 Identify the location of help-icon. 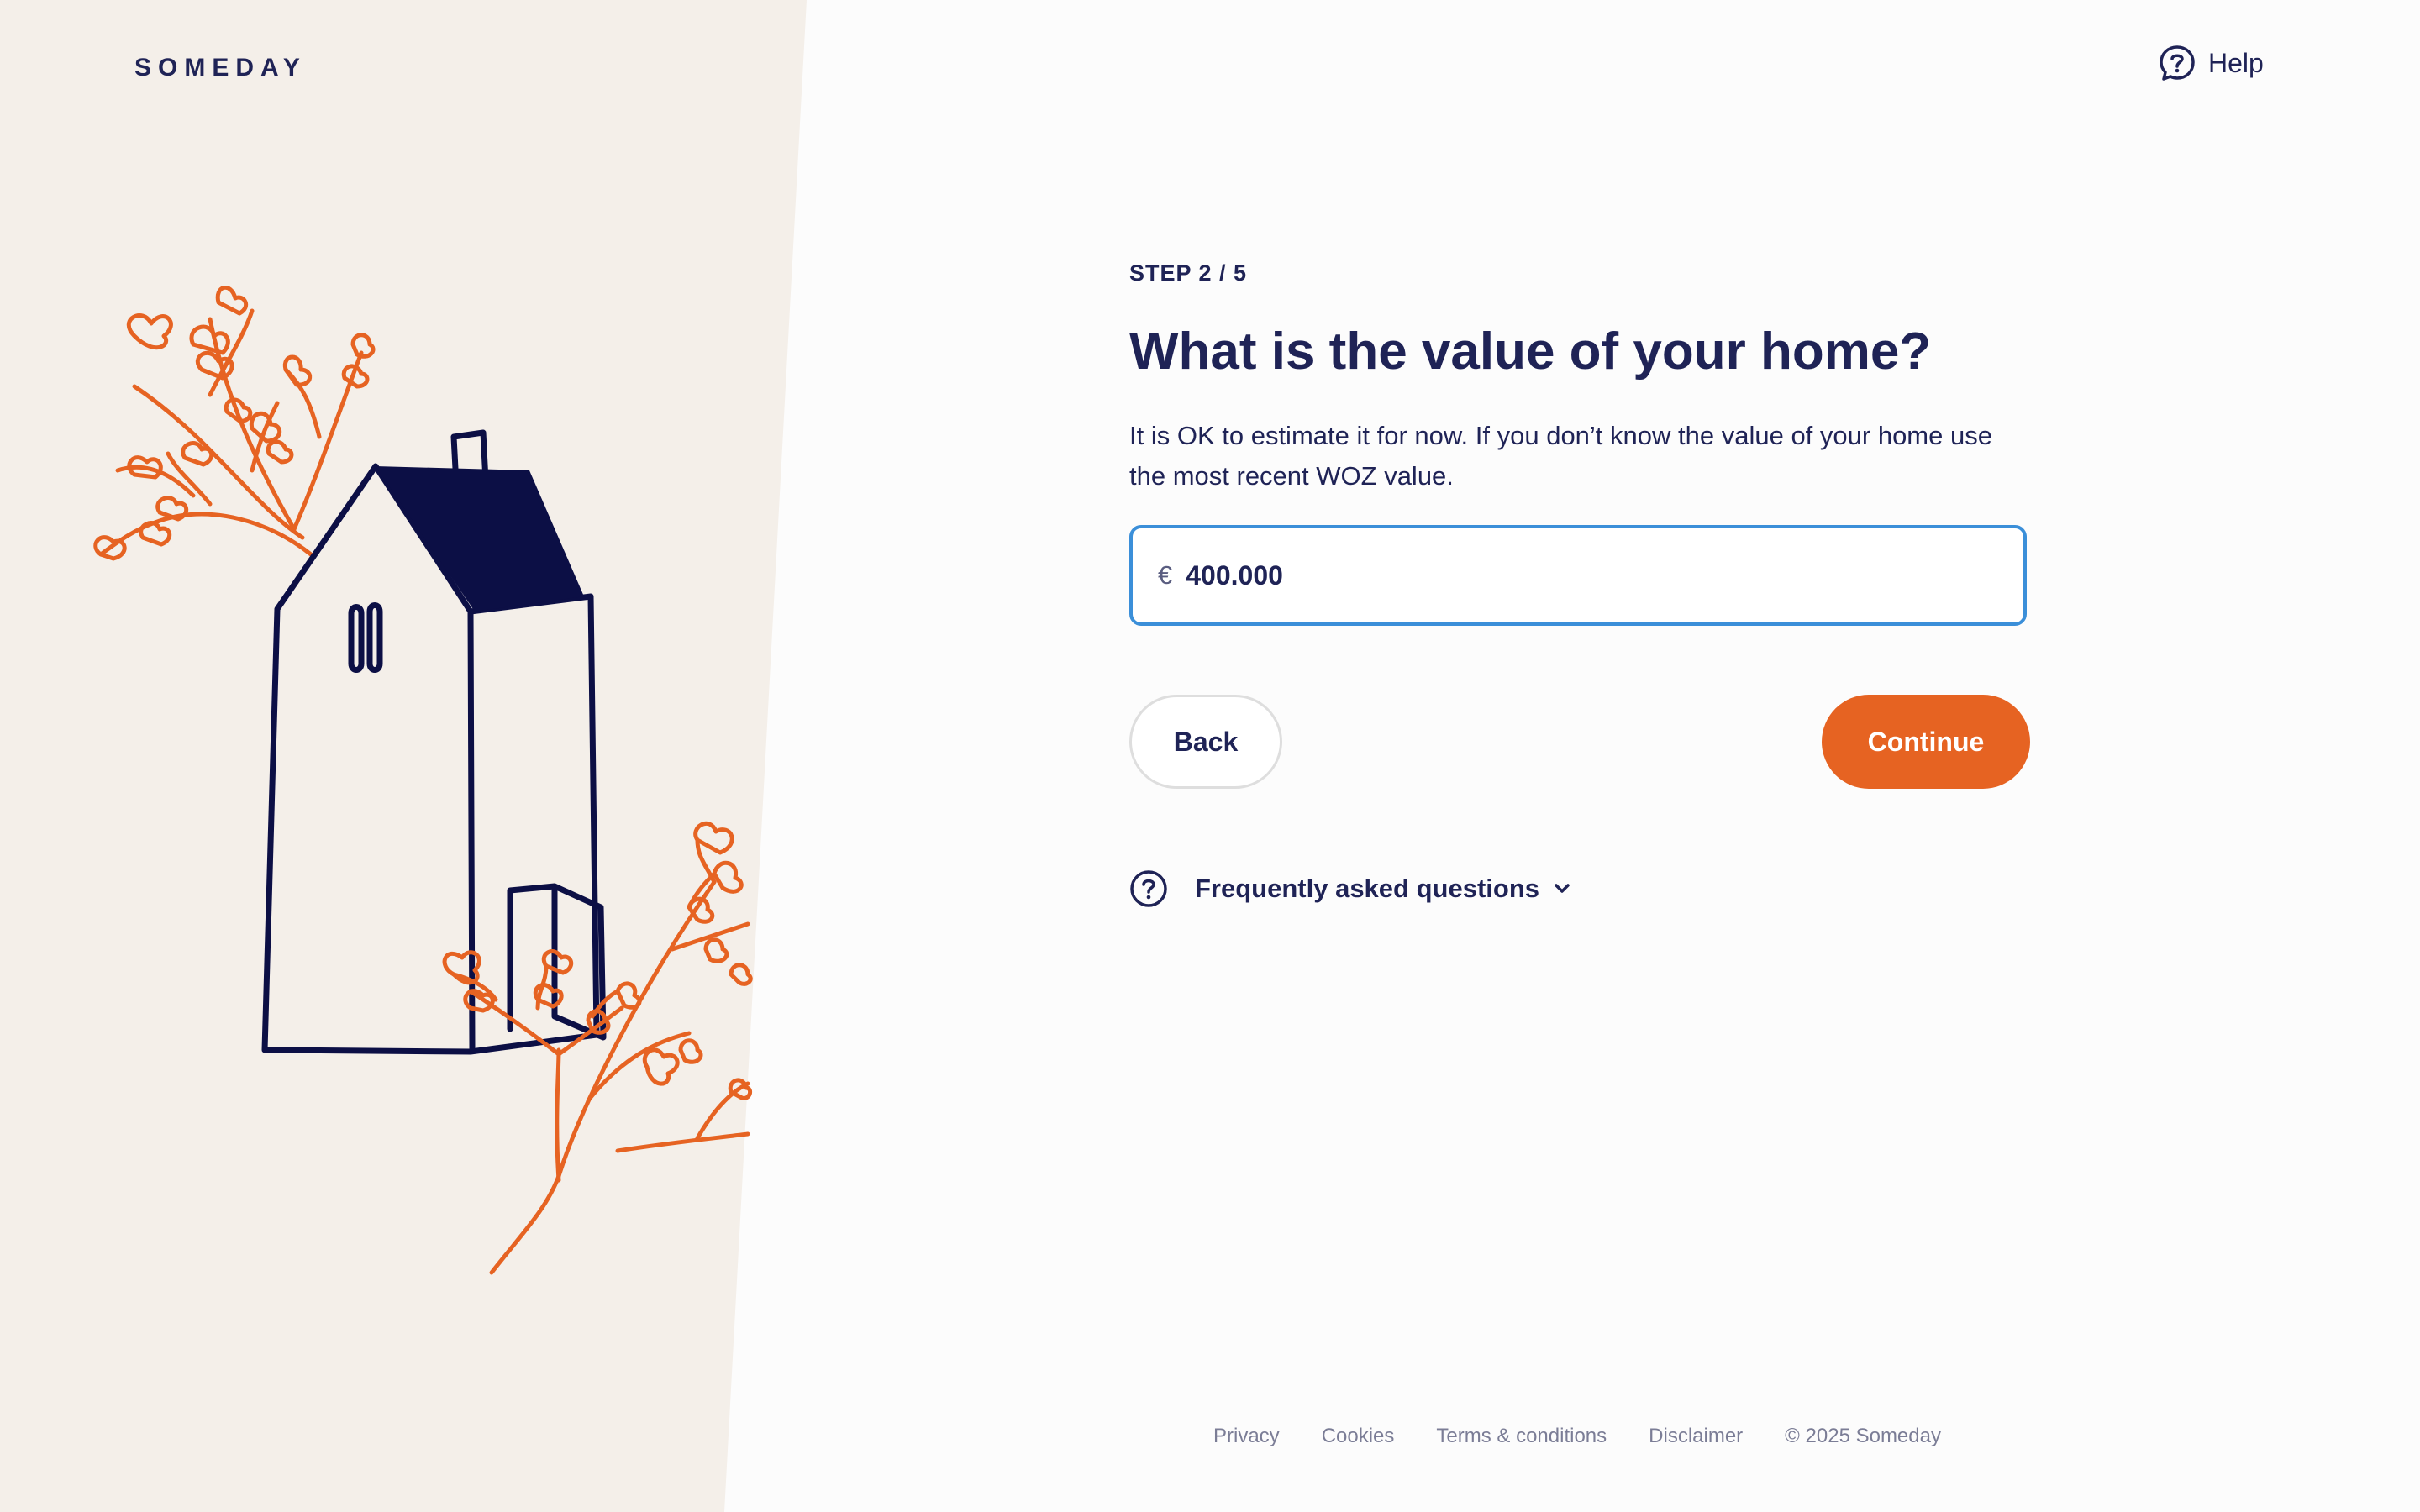
(2177, 63).